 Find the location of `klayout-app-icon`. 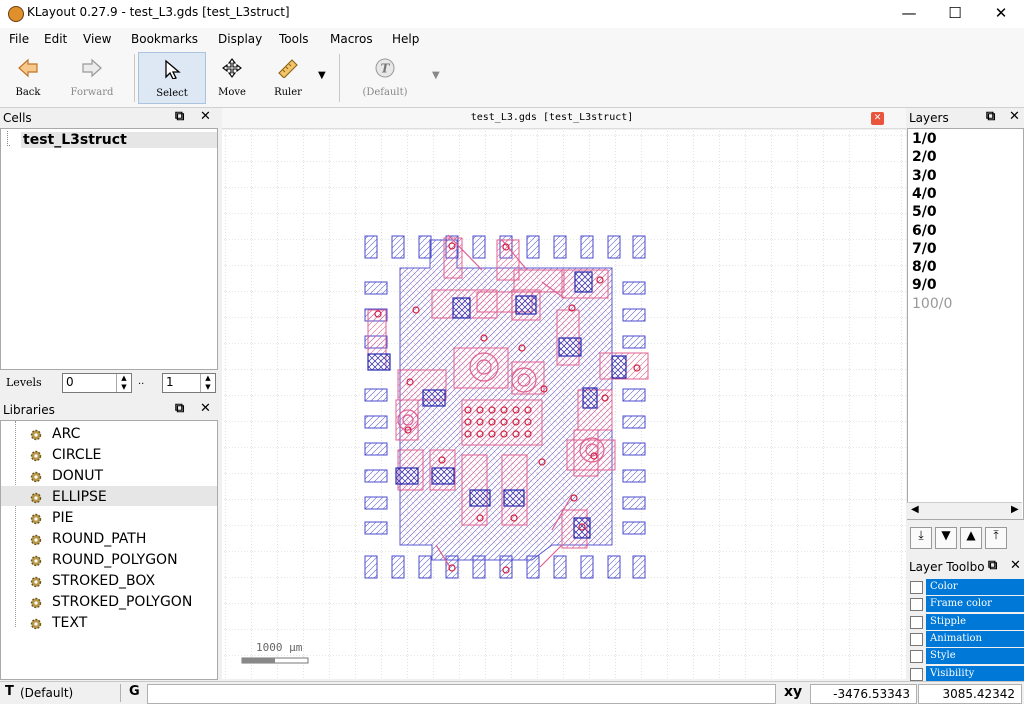

klayout-app-icon is located at coordinates (16, 14).